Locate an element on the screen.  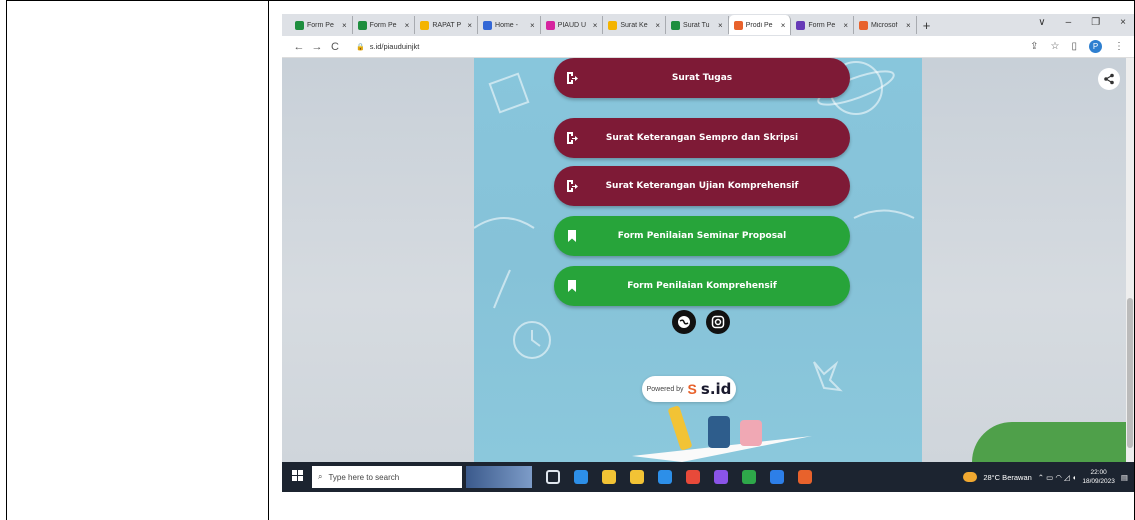
share-button is located at coordinates (1109, 79).